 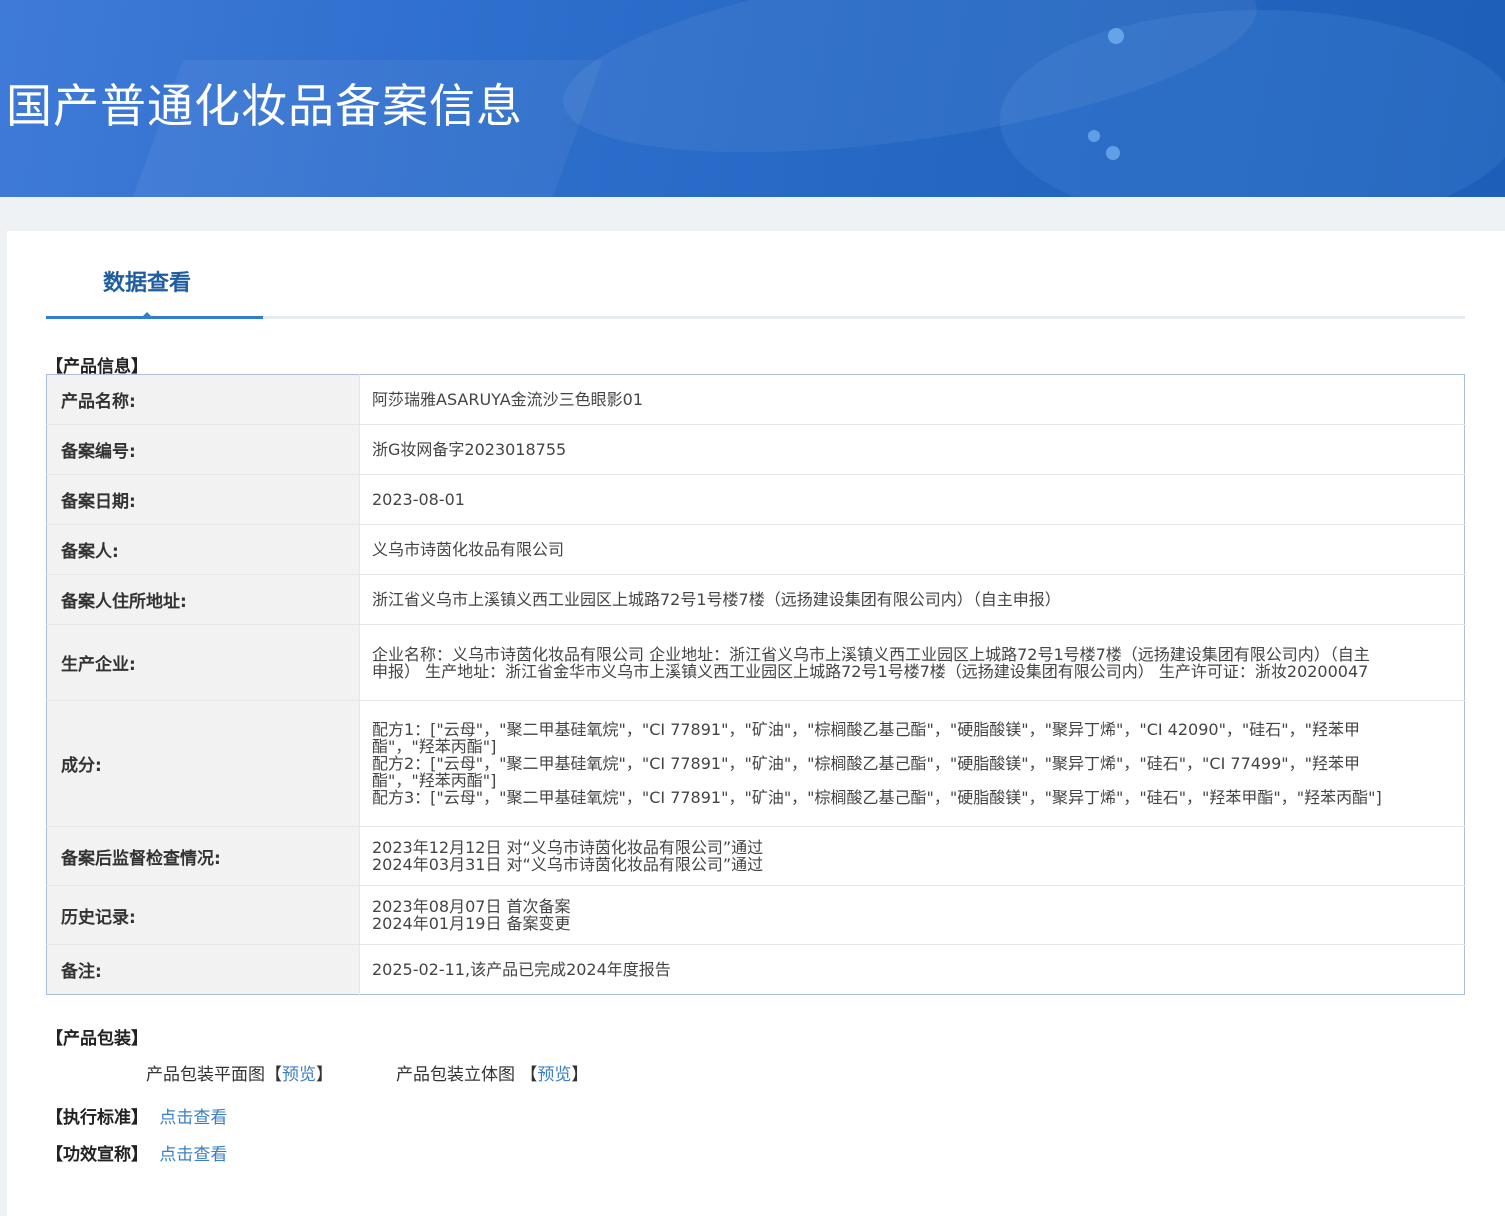 What do you see at coordinates (203, 969) in the screenshot?
I see `row-key: 备注:` at bounding box center [203, 969].